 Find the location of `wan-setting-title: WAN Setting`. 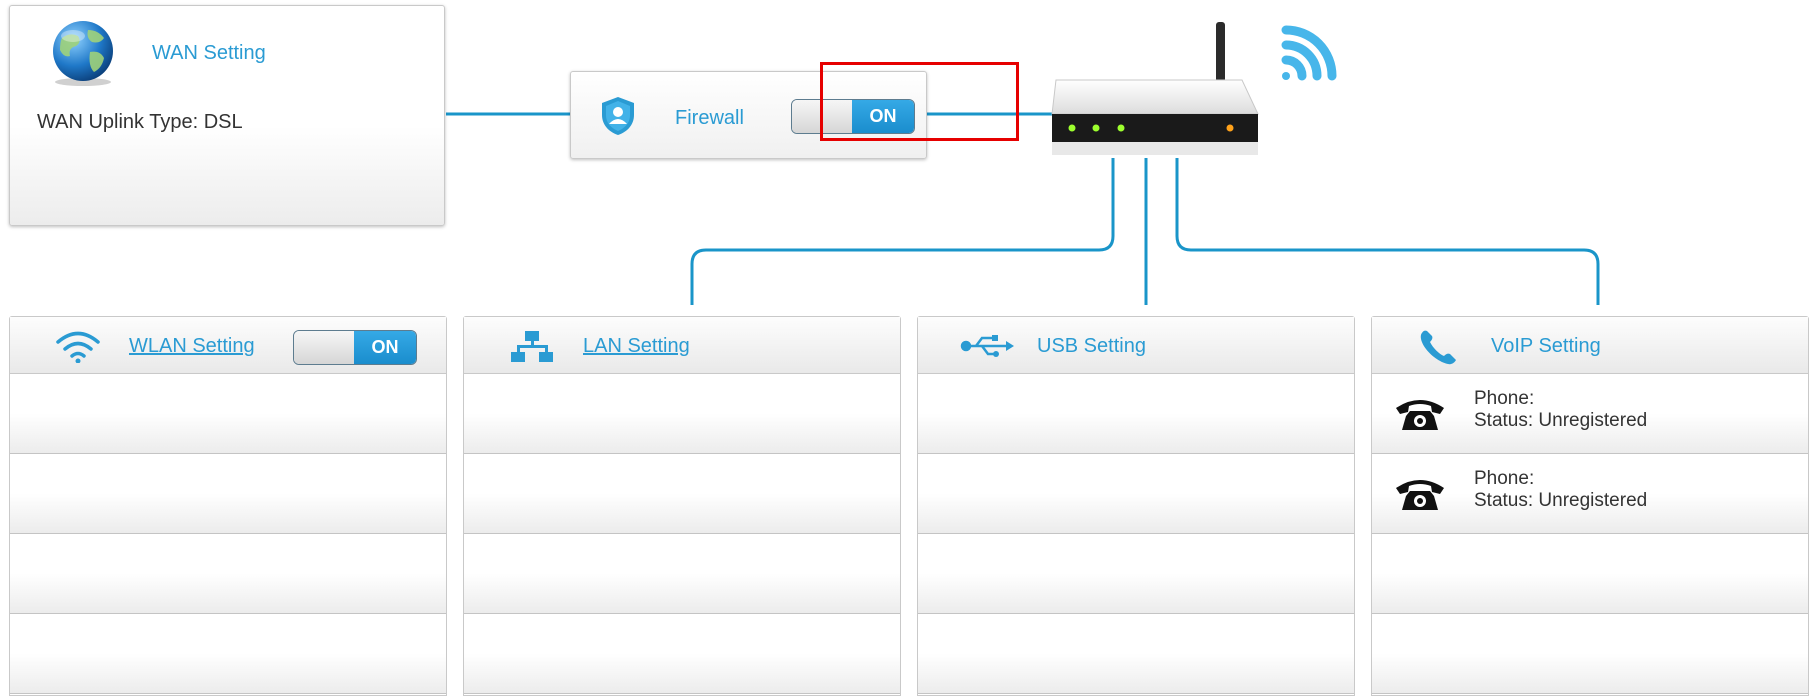

wan-setting-title: WAN Setting is located at coordinates (209, 53).